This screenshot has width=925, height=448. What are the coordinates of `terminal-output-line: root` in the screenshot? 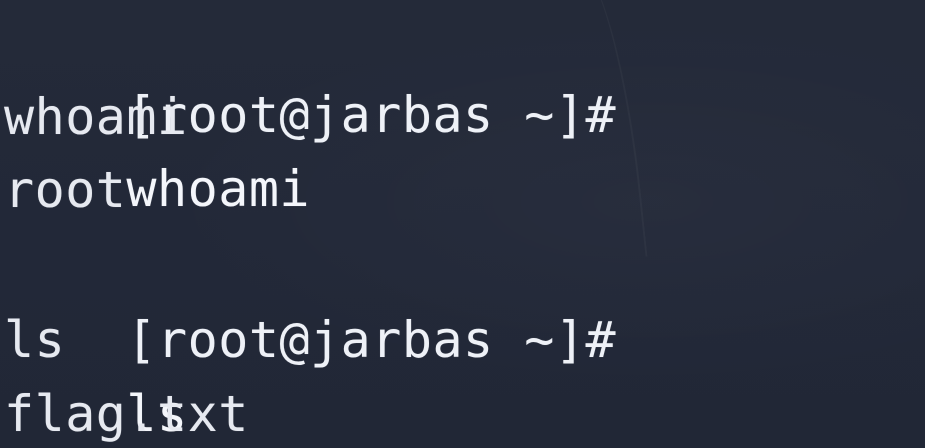 It's located at (65, 190).